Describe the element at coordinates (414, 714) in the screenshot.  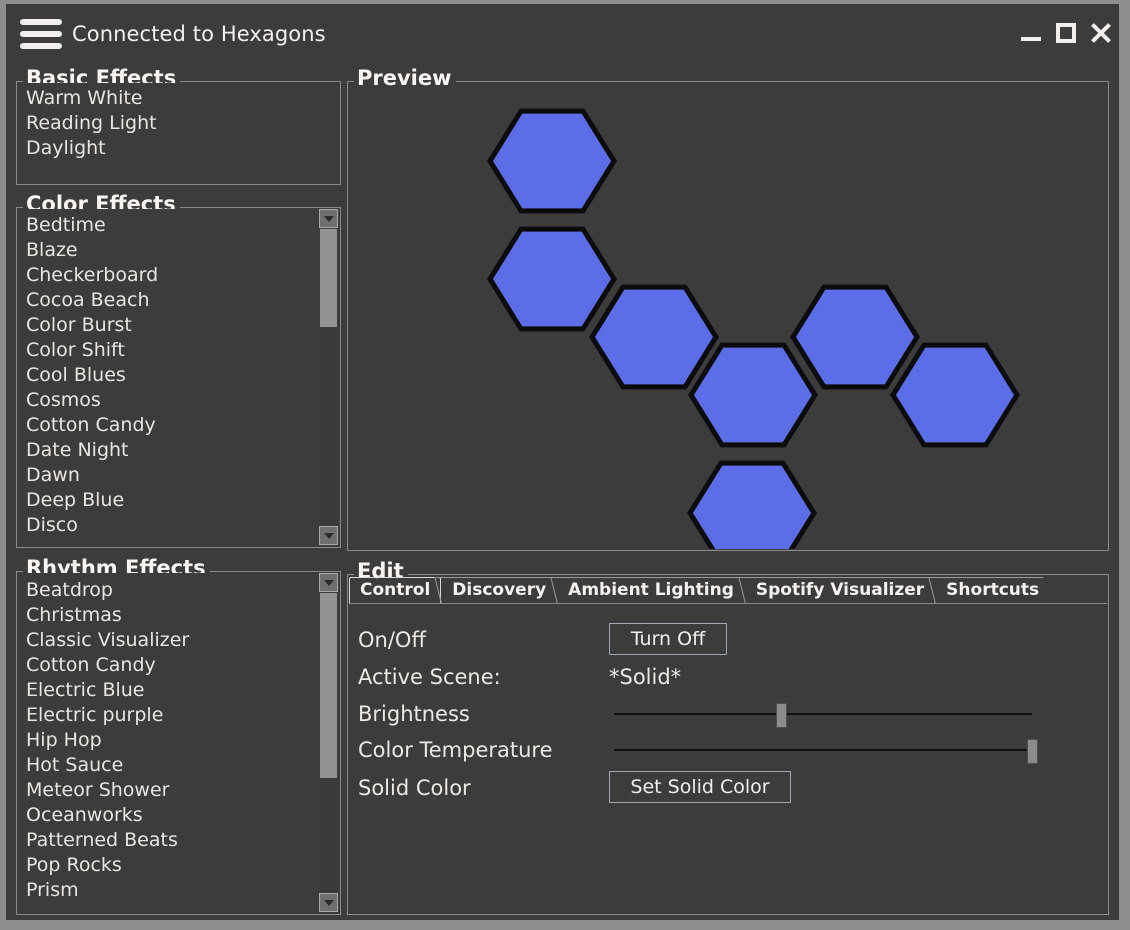
I see `brightness-label: Brightness` at that location.